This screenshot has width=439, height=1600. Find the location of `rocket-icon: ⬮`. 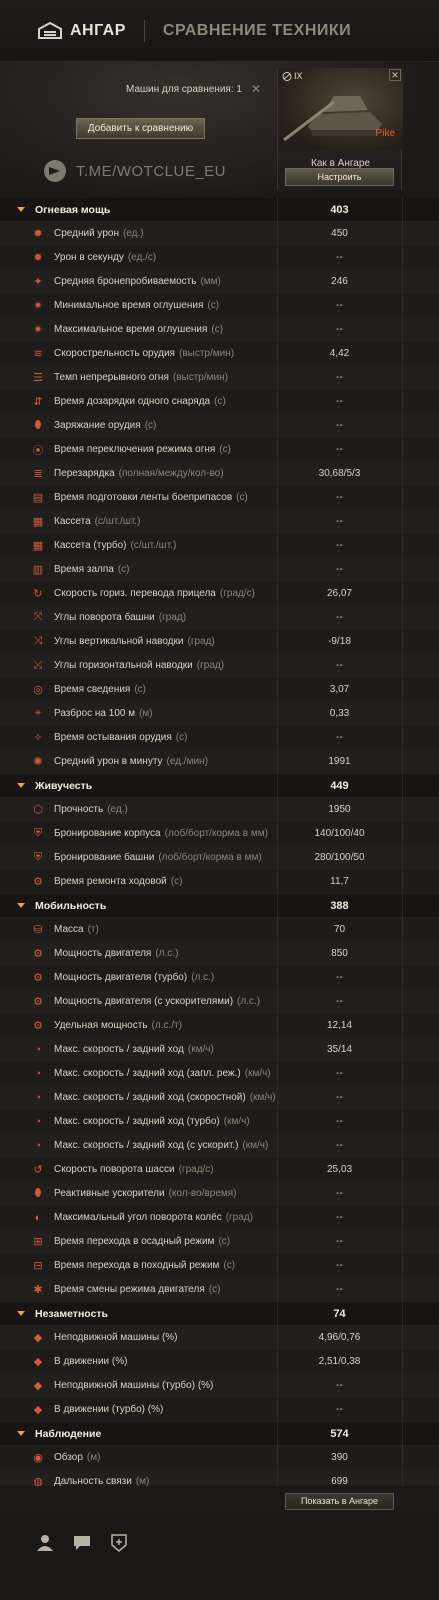

rocket-icon: ⬮ is located at coordinates (38, 1193).